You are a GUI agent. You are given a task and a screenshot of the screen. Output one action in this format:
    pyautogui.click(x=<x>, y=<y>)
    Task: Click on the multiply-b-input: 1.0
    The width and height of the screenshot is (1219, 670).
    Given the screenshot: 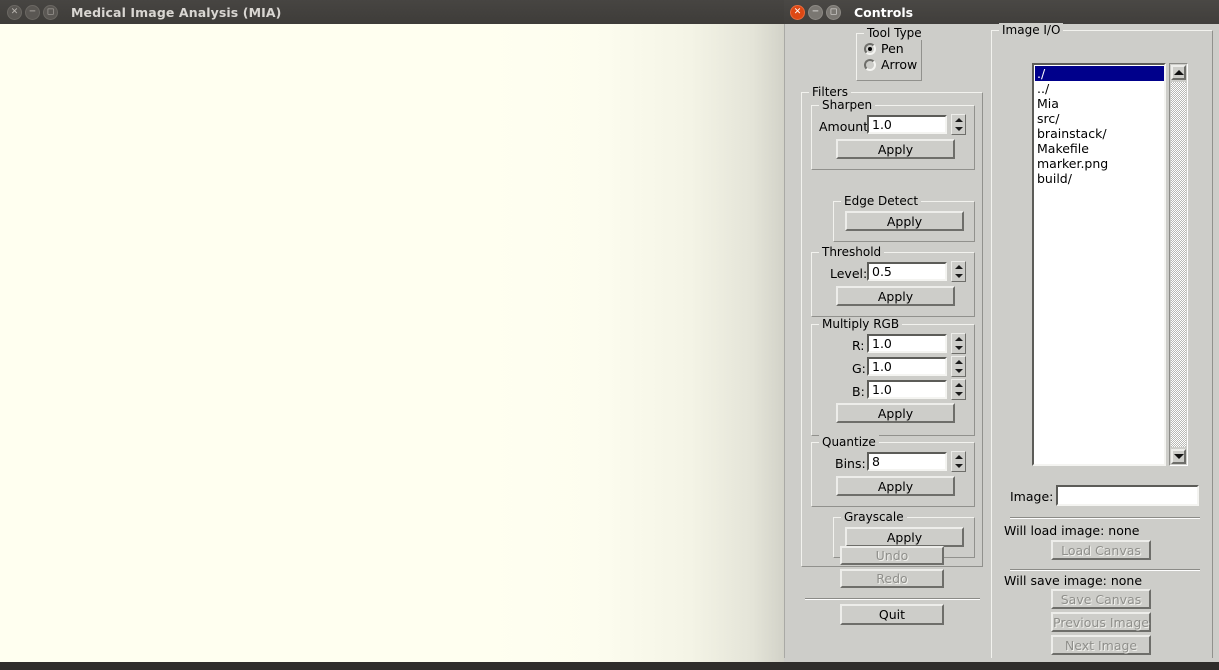 What is the action you would take?
    pyautogui.click(x=907, y=389)
    